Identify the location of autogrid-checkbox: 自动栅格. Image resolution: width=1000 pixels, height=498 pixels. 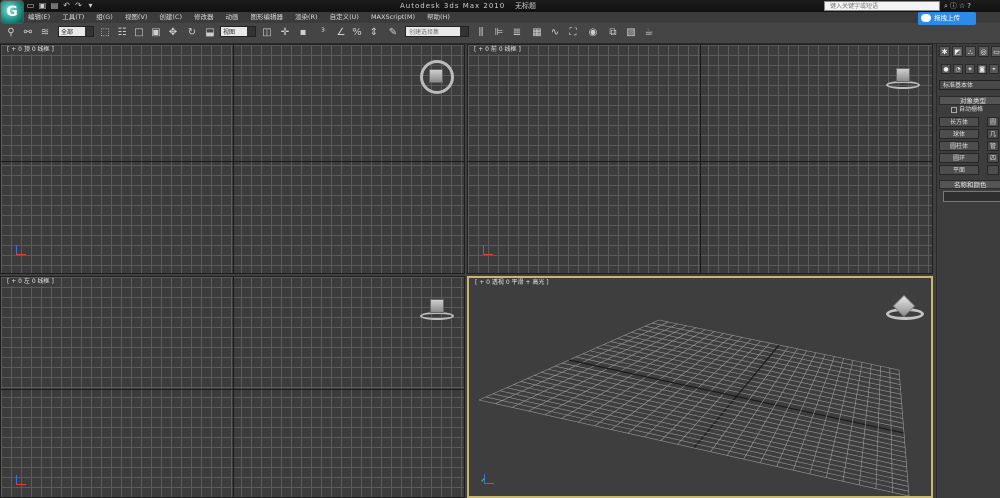
(967, 110).